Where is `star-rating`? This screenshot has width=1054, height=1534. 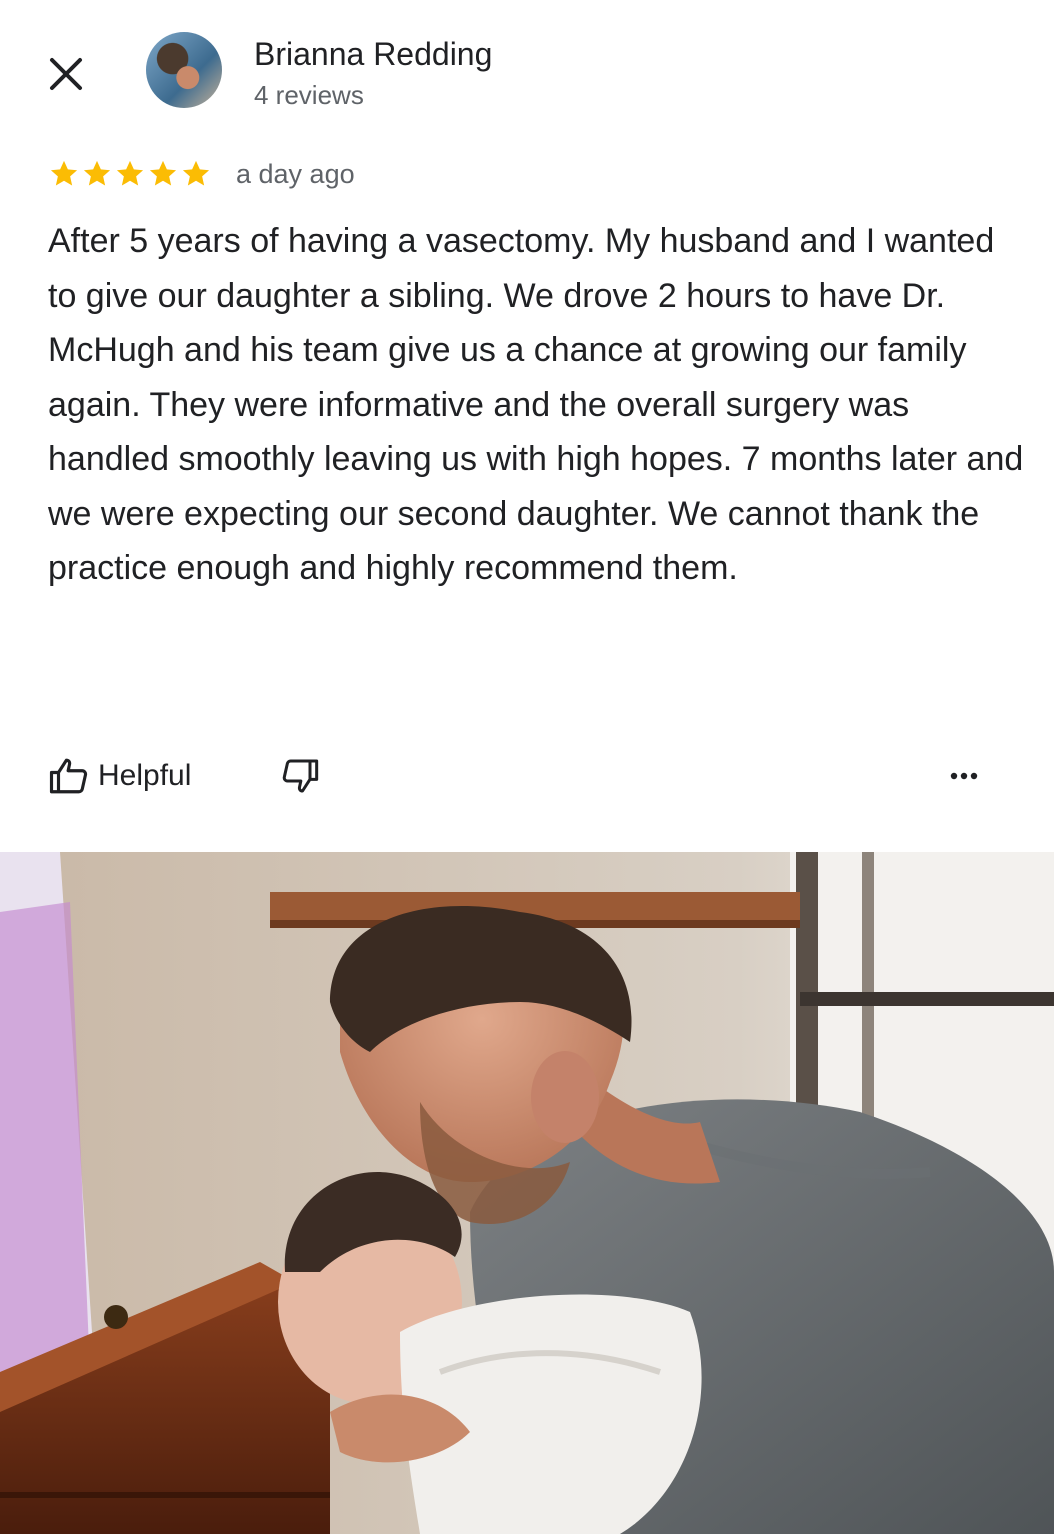
star-rating is located at coordinates (130, 174).